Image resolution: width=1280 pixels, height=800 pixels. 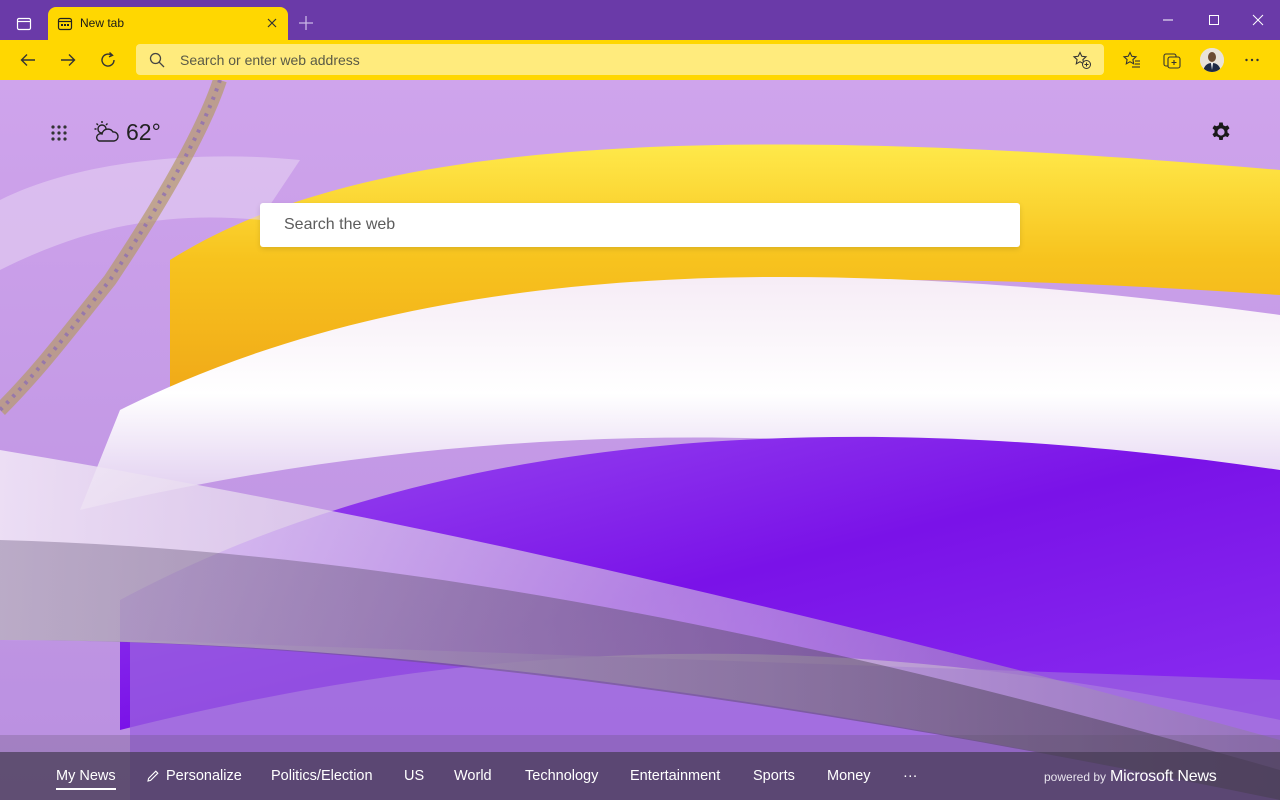 I want to click on collections-button, so click(x=1172, y=60).